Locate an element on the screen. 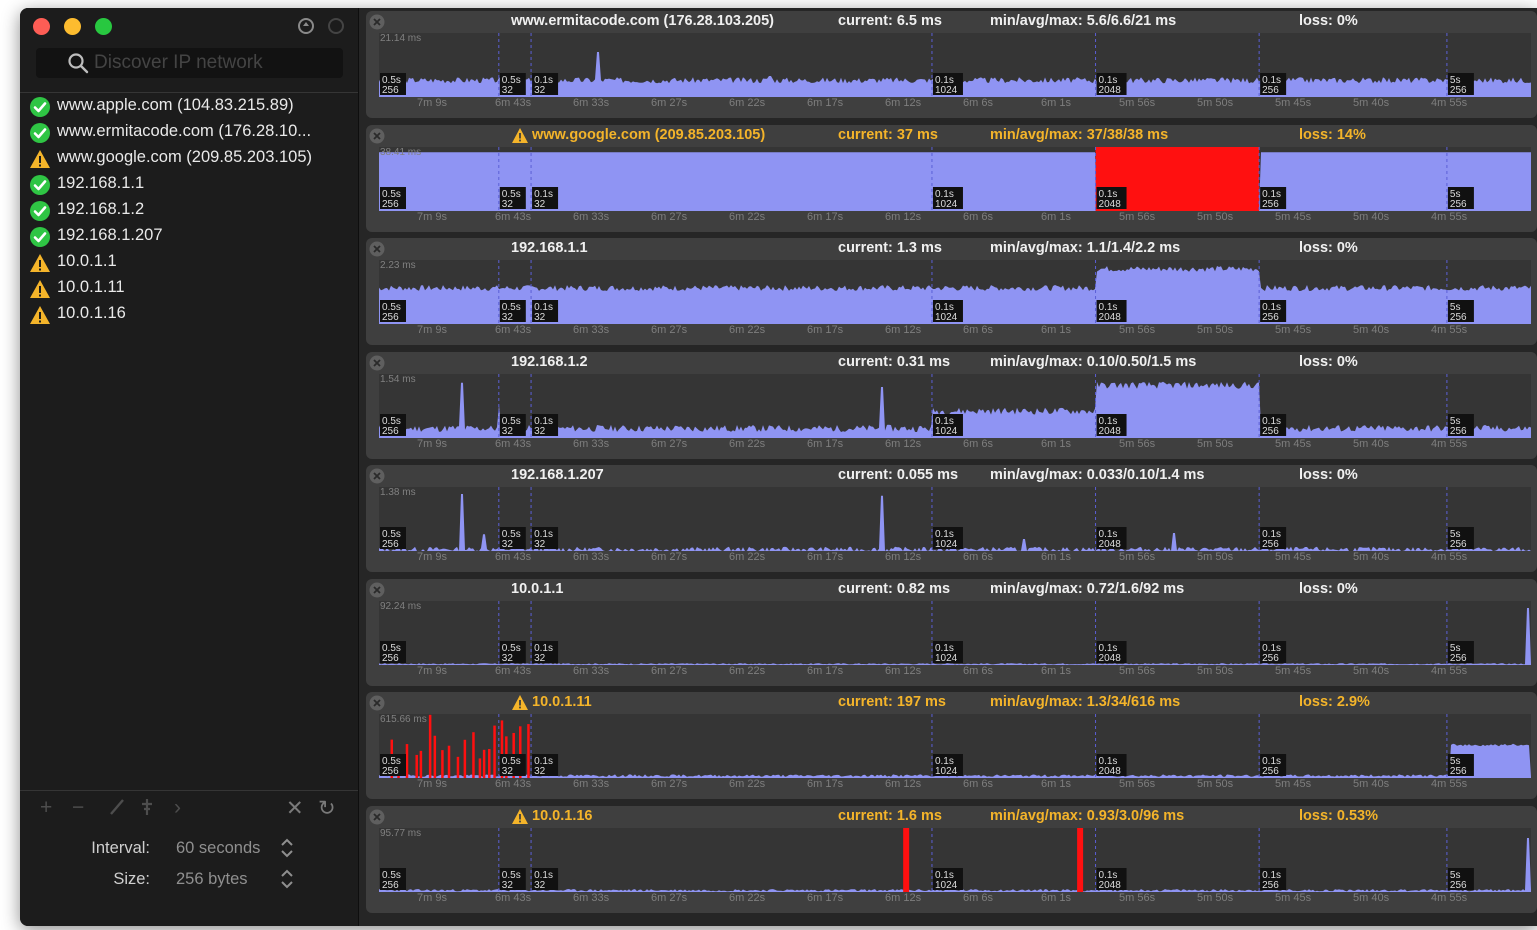 The image size is (1537, 930). reload-icon: ↻ is located at coordinates (327, 808).